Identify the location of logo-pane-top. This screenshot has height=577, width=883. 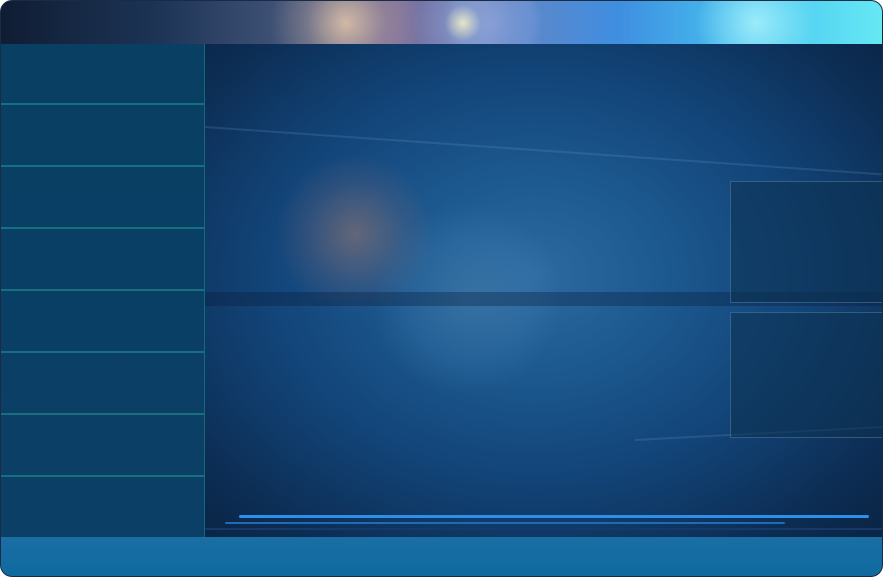
(806, 242).